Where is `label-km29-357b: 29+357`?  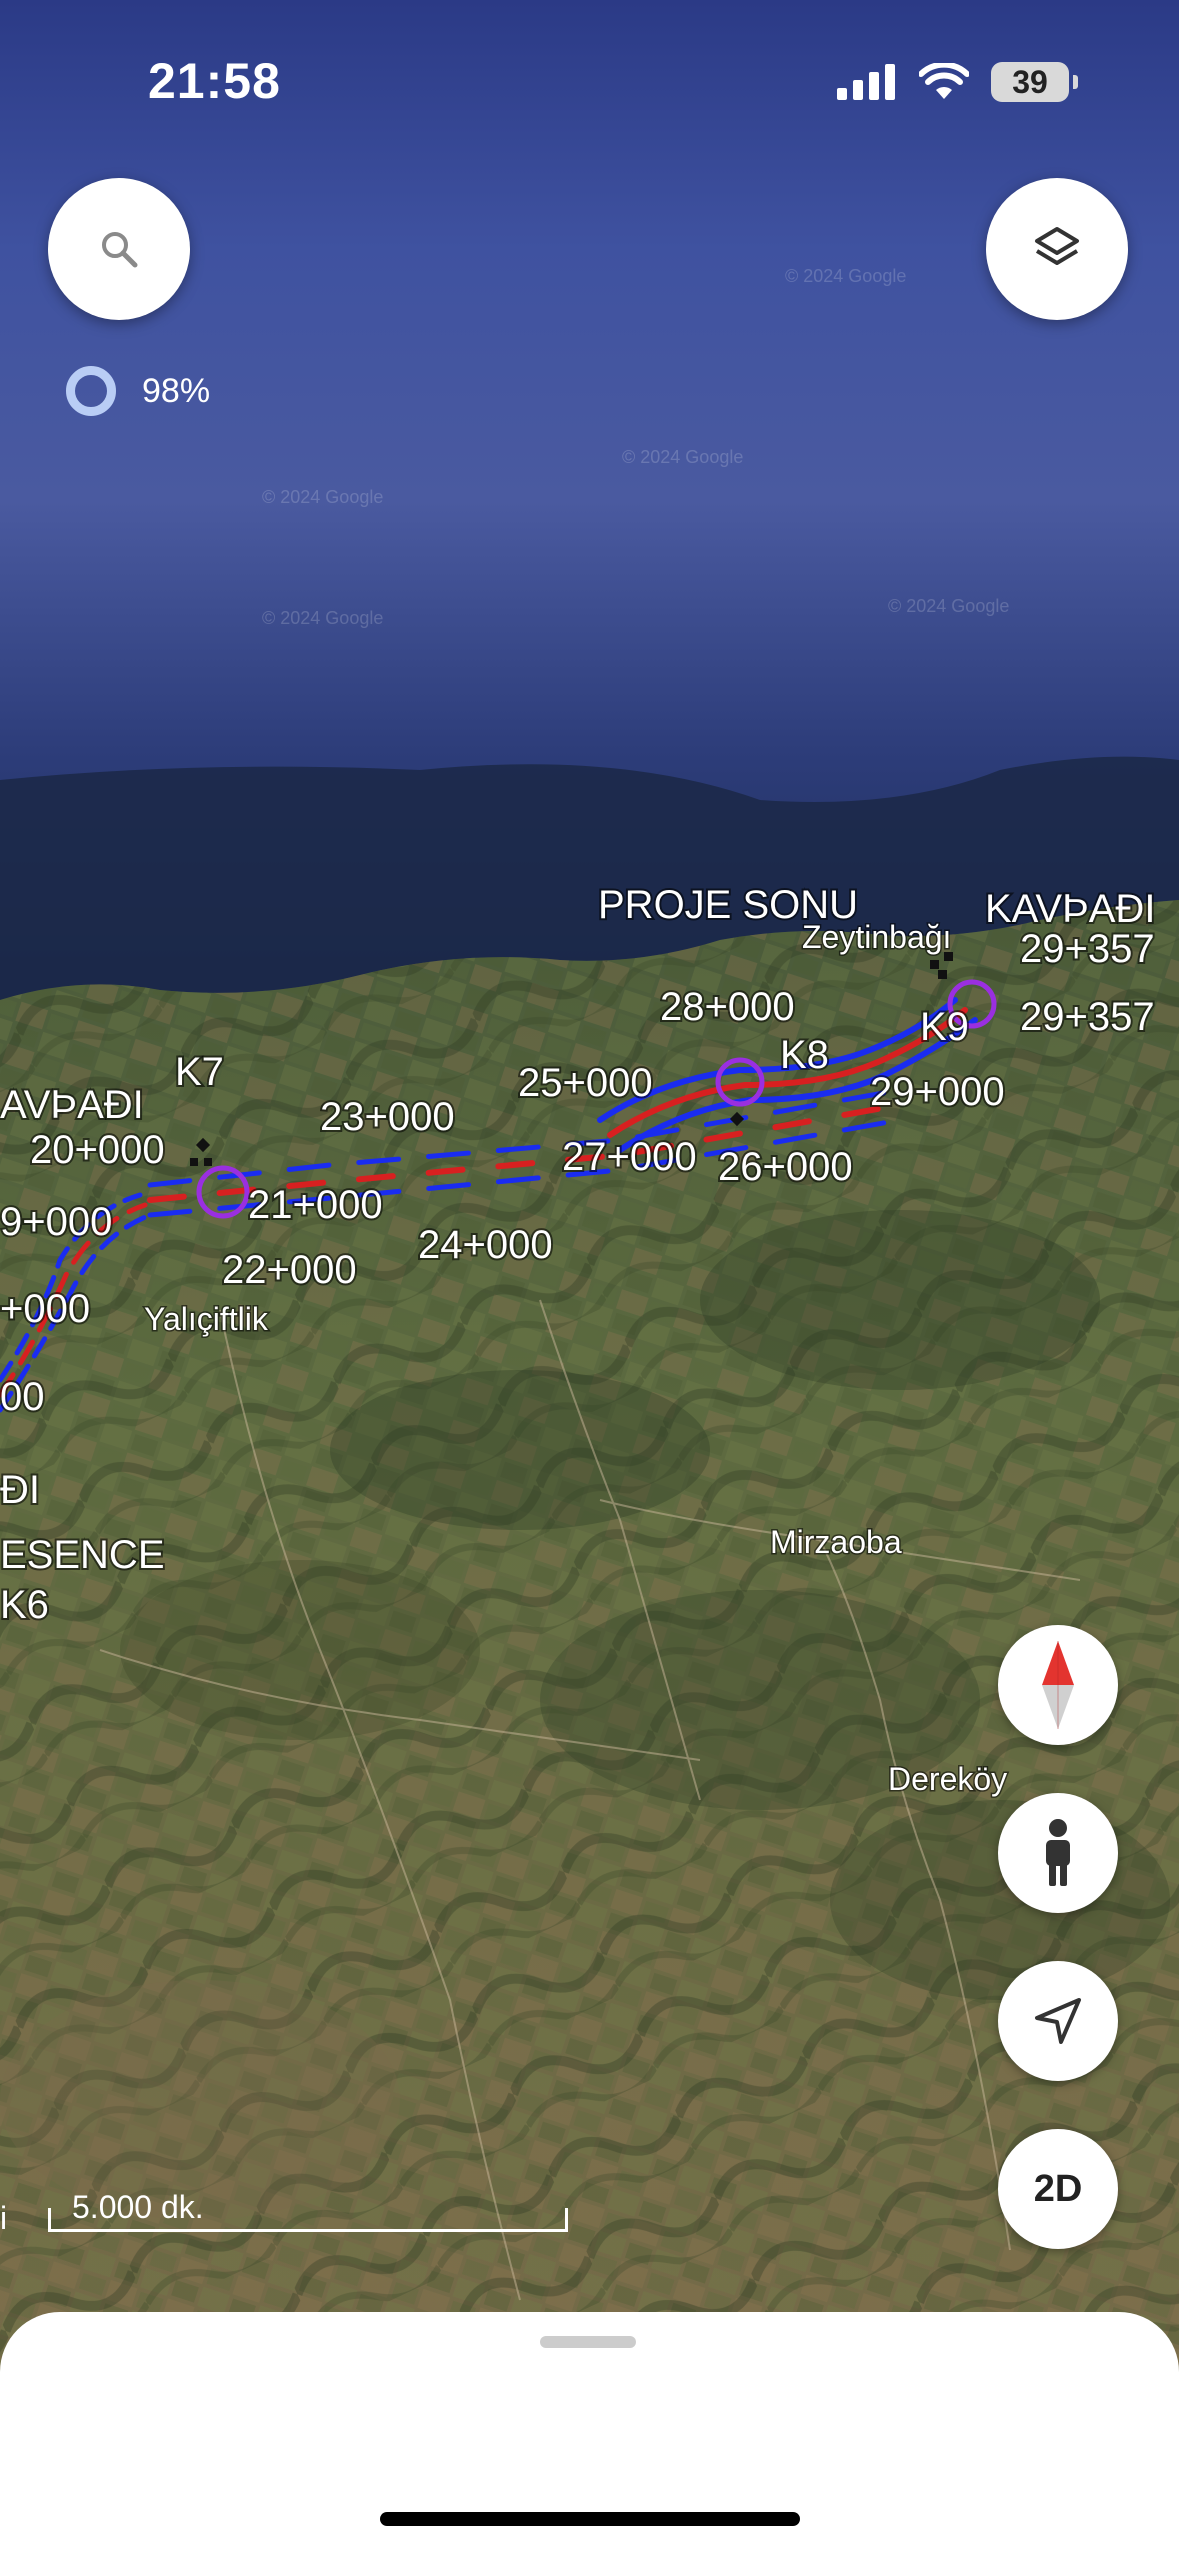
label-km29-357b: 29+357 is located at coordinates (1087, 1017).